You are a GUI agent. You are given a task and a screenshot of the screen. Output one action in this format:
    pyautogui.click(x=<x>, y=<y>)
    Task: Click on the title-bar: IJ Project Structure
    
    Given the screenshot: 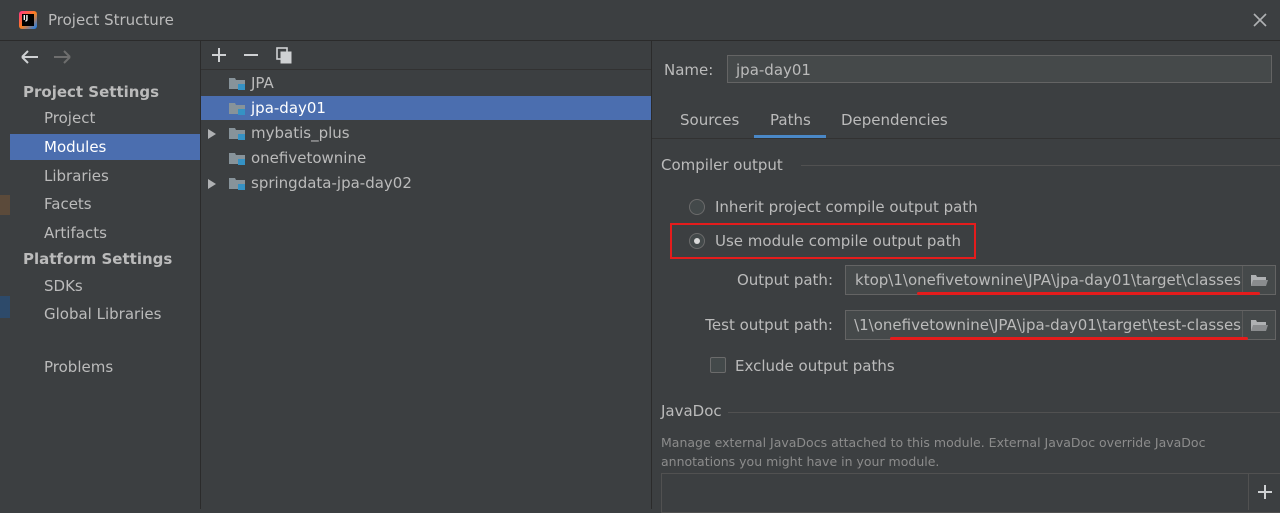 What is the action you would take?
    pyautogui.click(x=640, y=20)
    